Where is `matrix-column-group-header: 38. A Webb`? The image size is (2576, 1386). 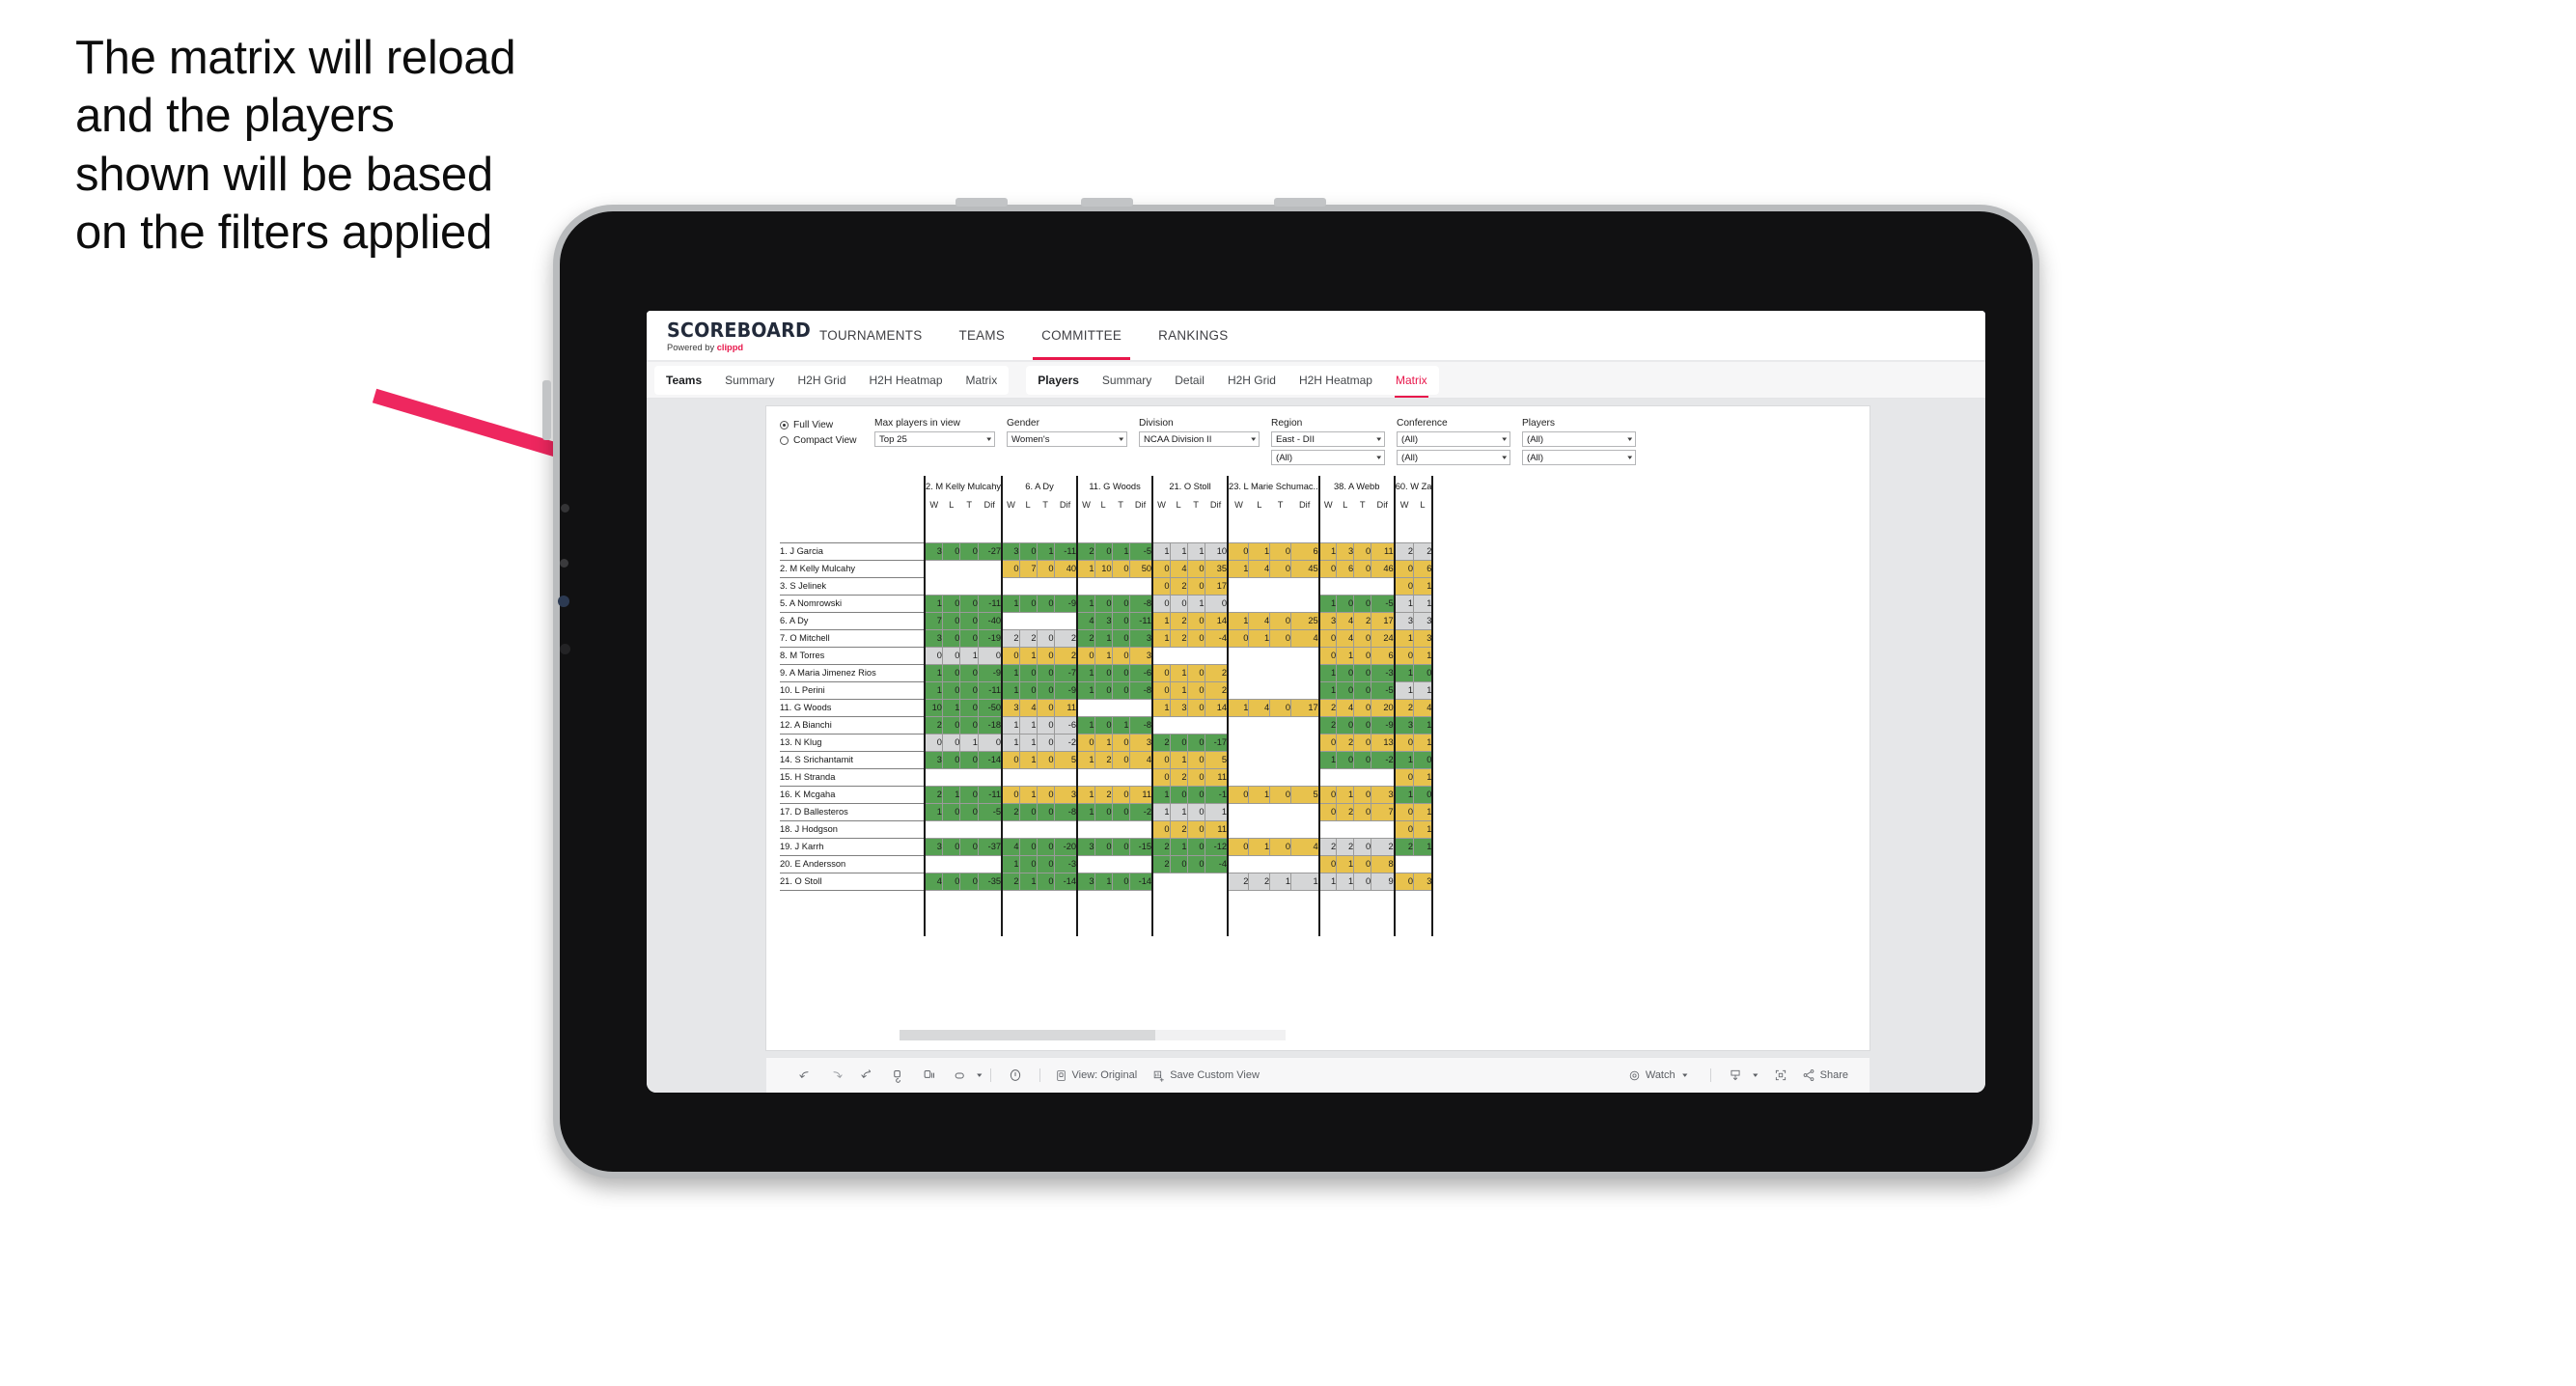
matrix-column-group-header: 38. A Webb is located at coordinates (1356, 486).